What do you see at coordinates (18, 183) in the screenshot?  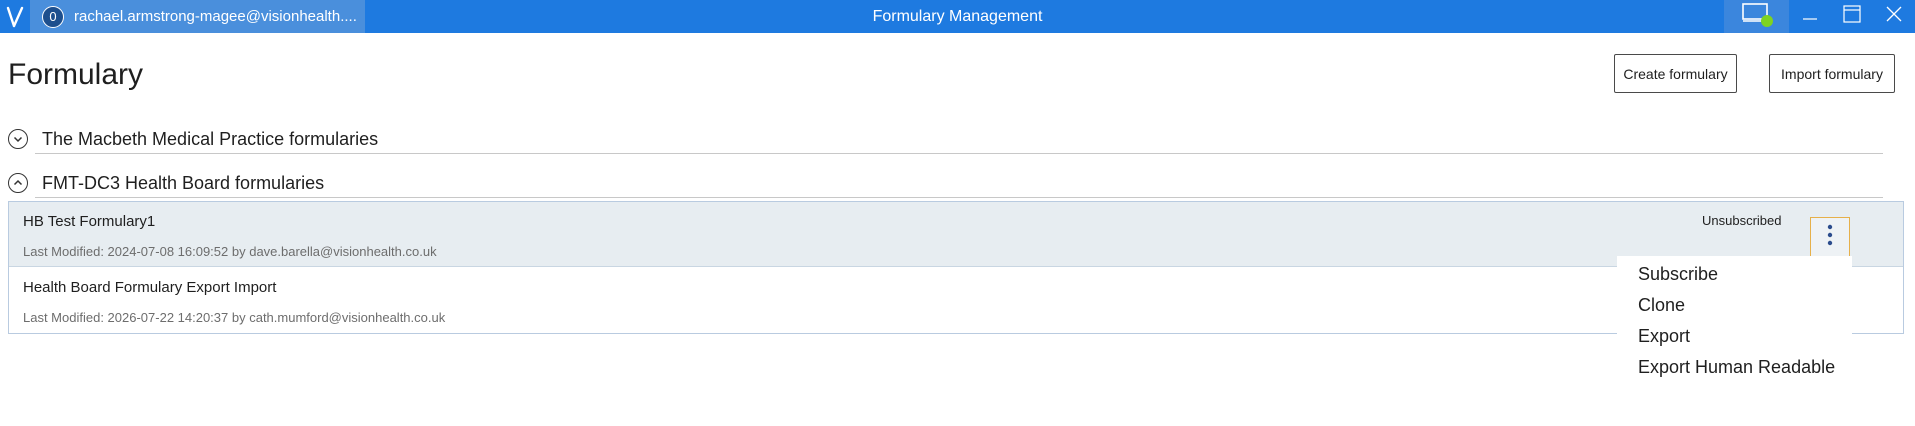 I see `chevron-up-icon` at bounding box center [18, 183].